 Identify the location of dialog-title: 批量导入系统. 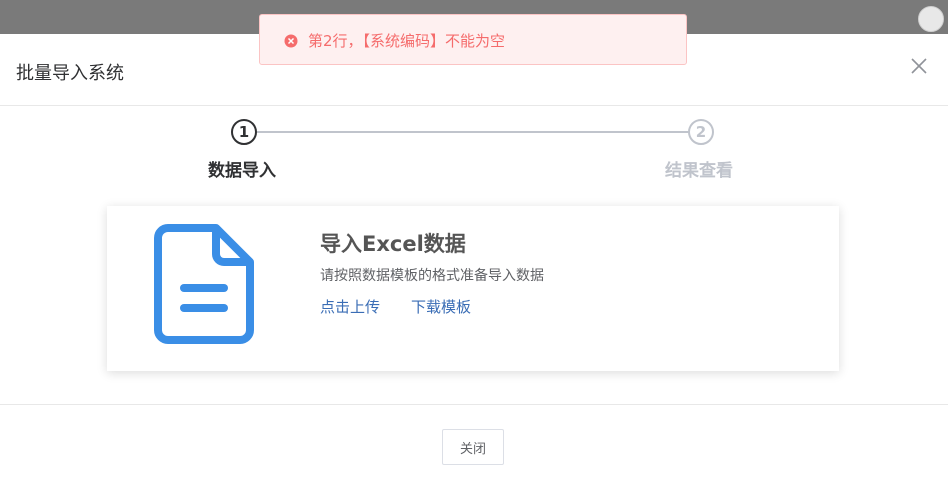
(70, 73).